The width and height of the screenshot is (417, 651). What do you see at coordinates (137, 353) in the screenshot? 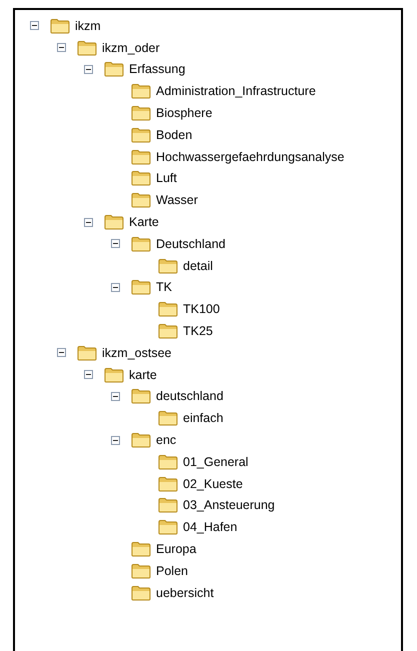
I see `folder-label: ikzm_ostsee` at bounding box center [137, 353].